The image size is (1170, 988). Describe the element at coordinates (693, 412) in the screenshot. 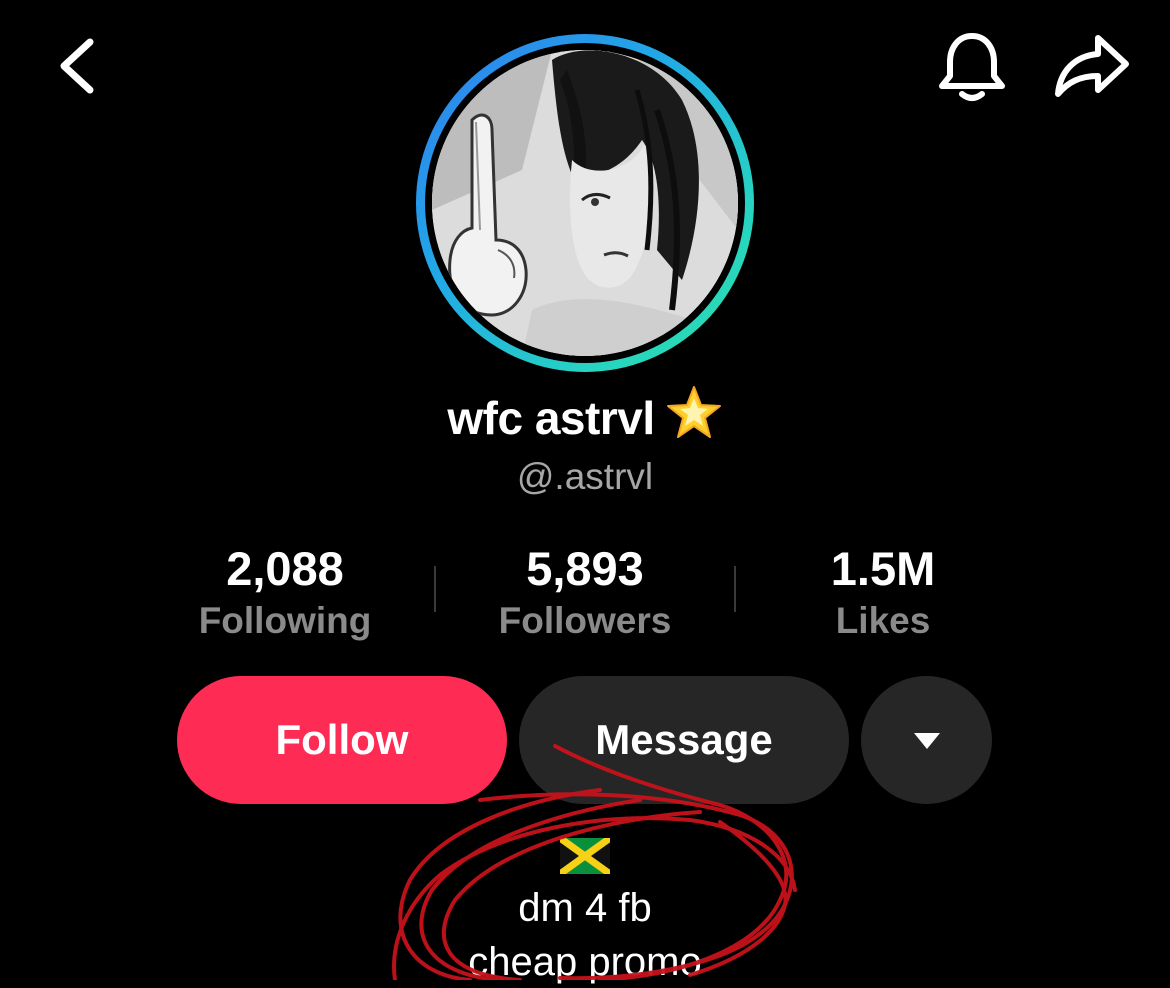

I see `glowing-star-icon` at that location.